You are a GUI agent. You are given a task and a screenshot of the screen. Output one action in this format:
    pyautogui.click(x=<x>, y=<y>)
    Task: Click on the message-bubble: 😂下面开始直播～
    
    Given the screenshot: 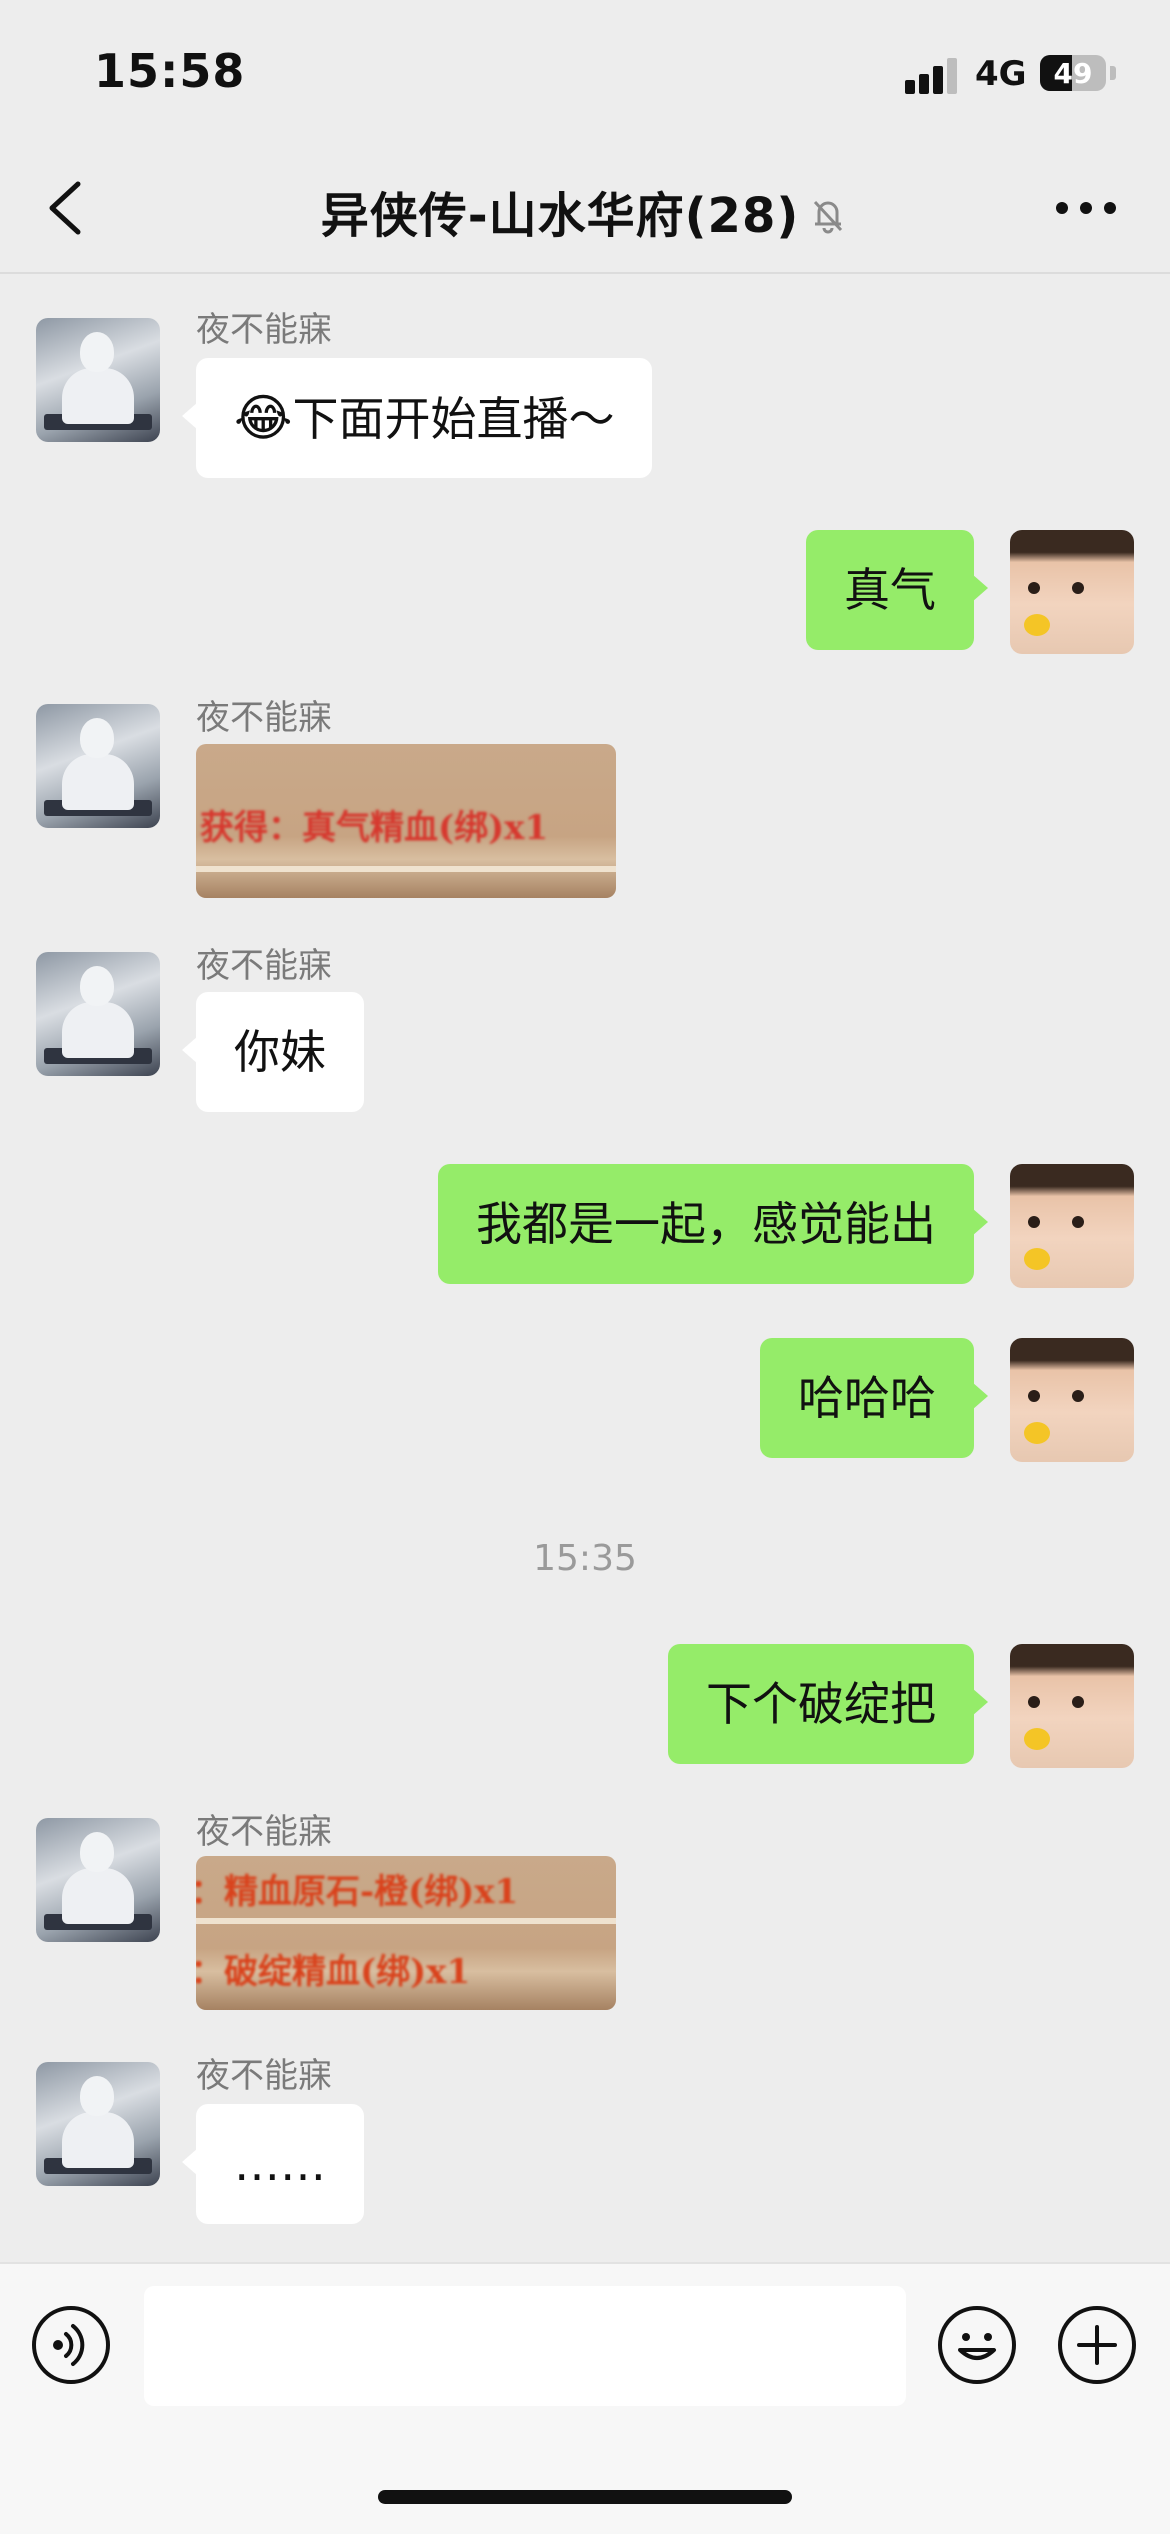 What is the action you would take?
    pyautogui.click(x=417, y=418)
    